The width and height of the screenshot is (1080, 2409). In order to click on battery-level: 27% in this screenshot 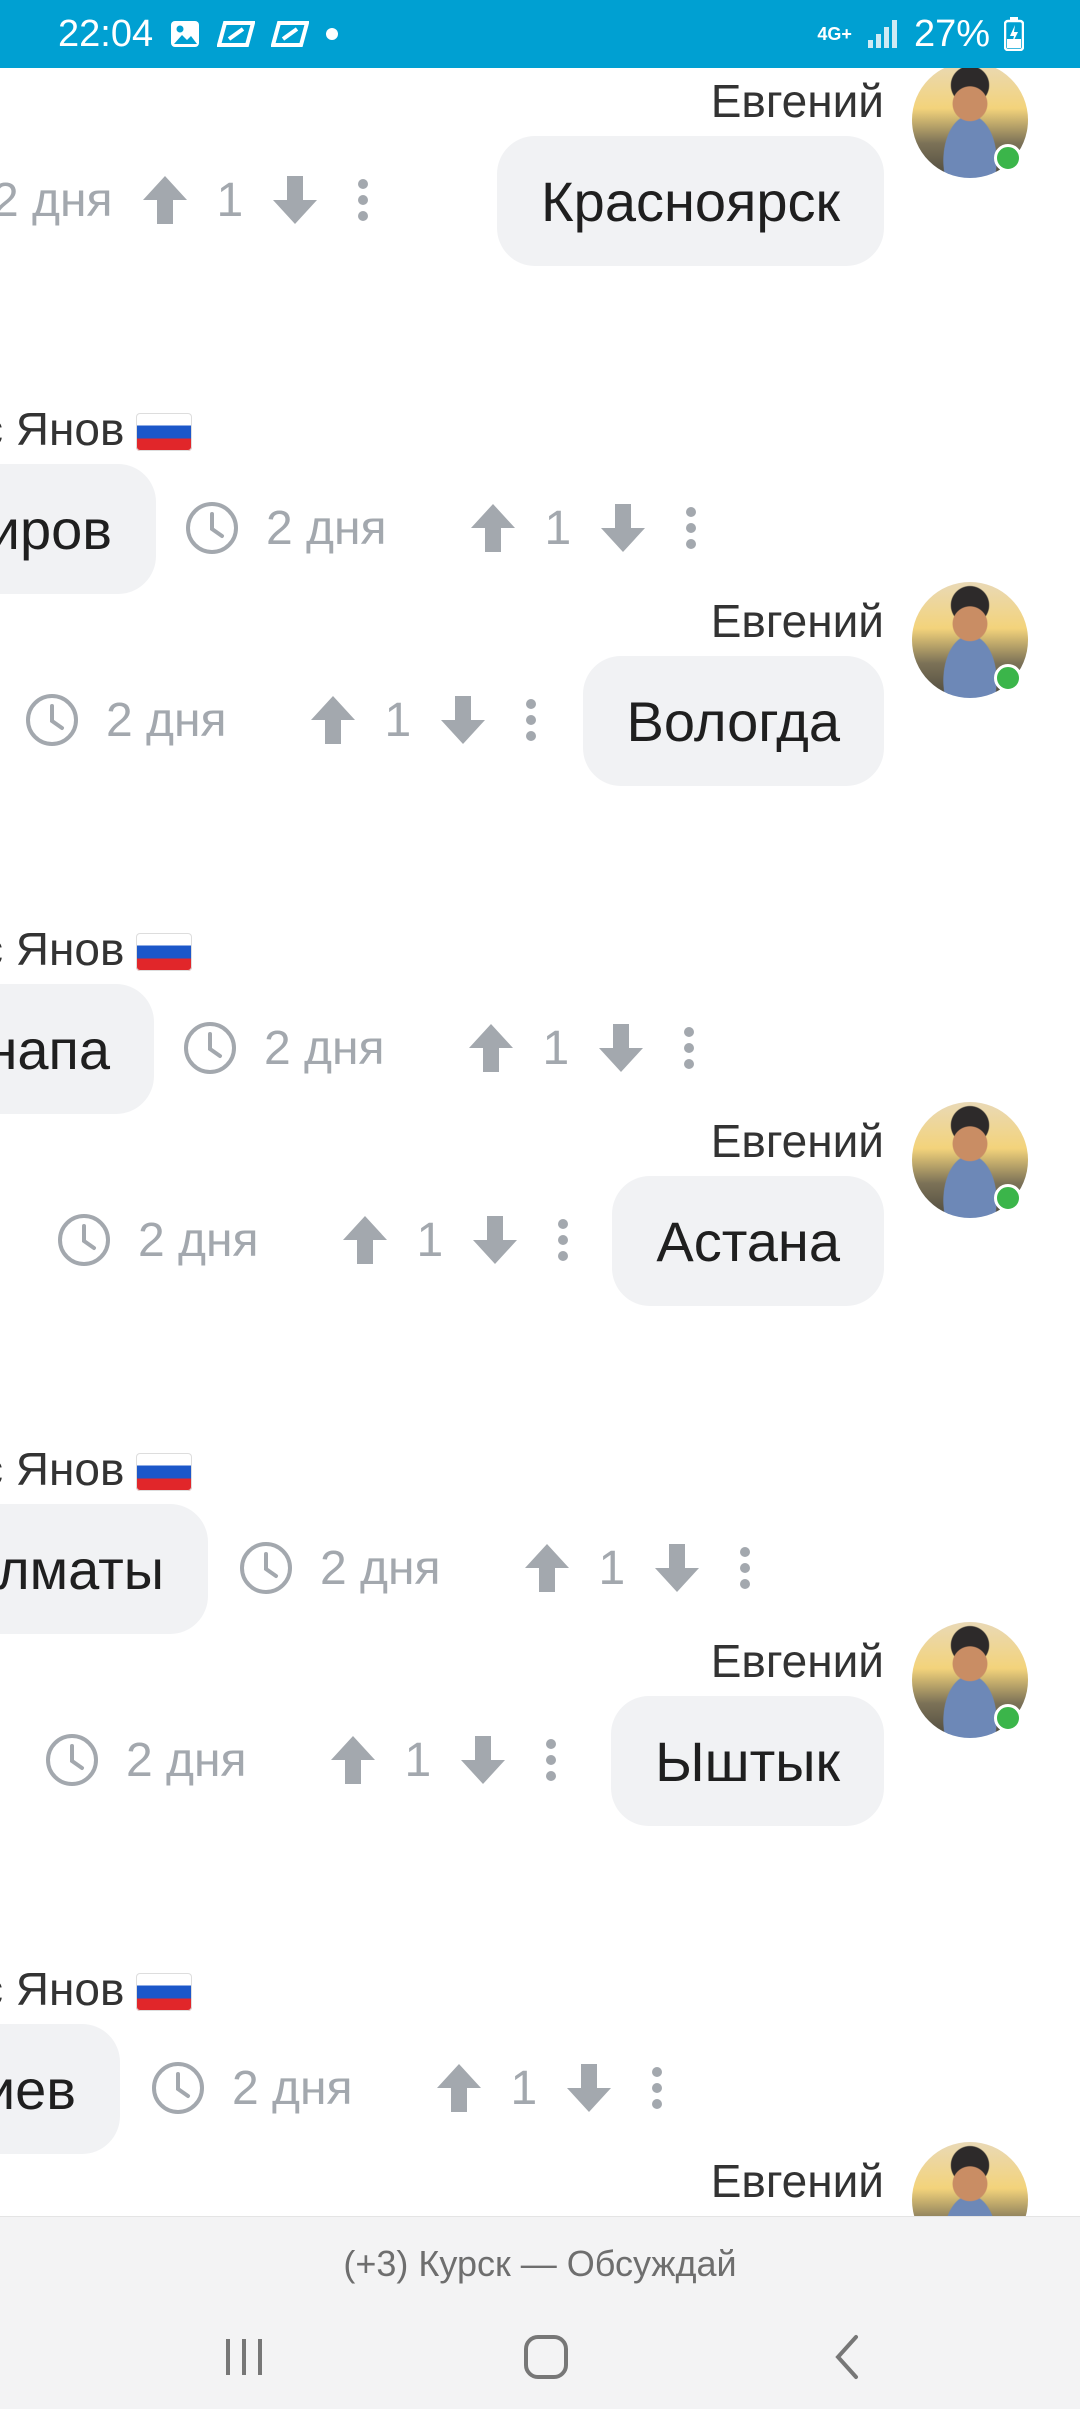, I will do `click(951, 33)`.